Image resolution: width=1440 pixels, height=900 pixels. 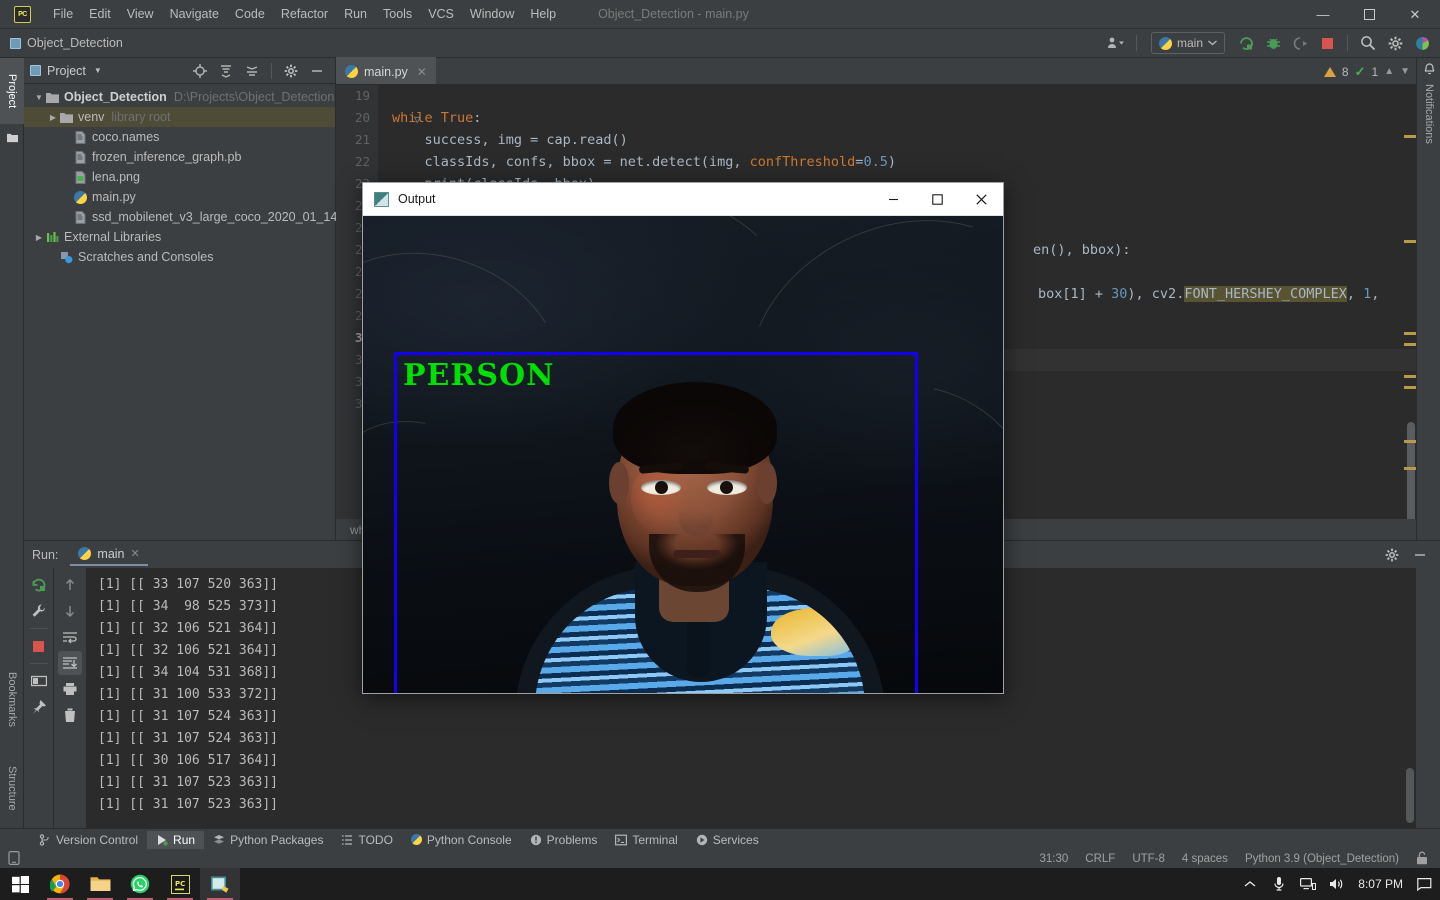 What do you see at coordinates (12, 788) in the screenshot?
I see `sidebar-tab-structure: Structure` at bounding box center [12, 788].